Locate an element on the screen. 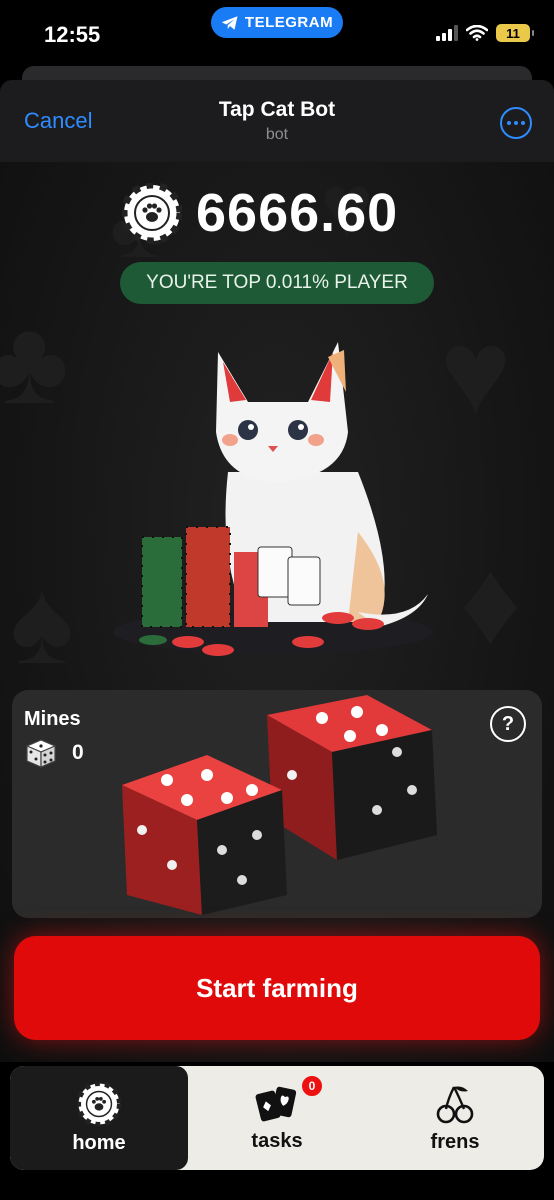 The height and width of the screenshot is (1200, 554). status-time: 12:55 is located at coordinates (72, 34).